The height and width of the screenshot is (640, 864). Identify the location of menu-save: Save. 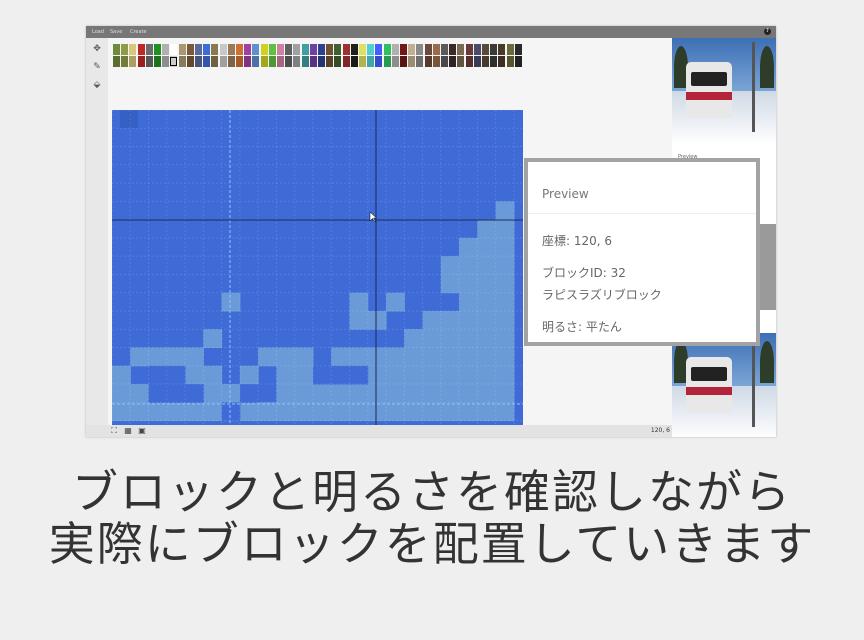
(116, 32).